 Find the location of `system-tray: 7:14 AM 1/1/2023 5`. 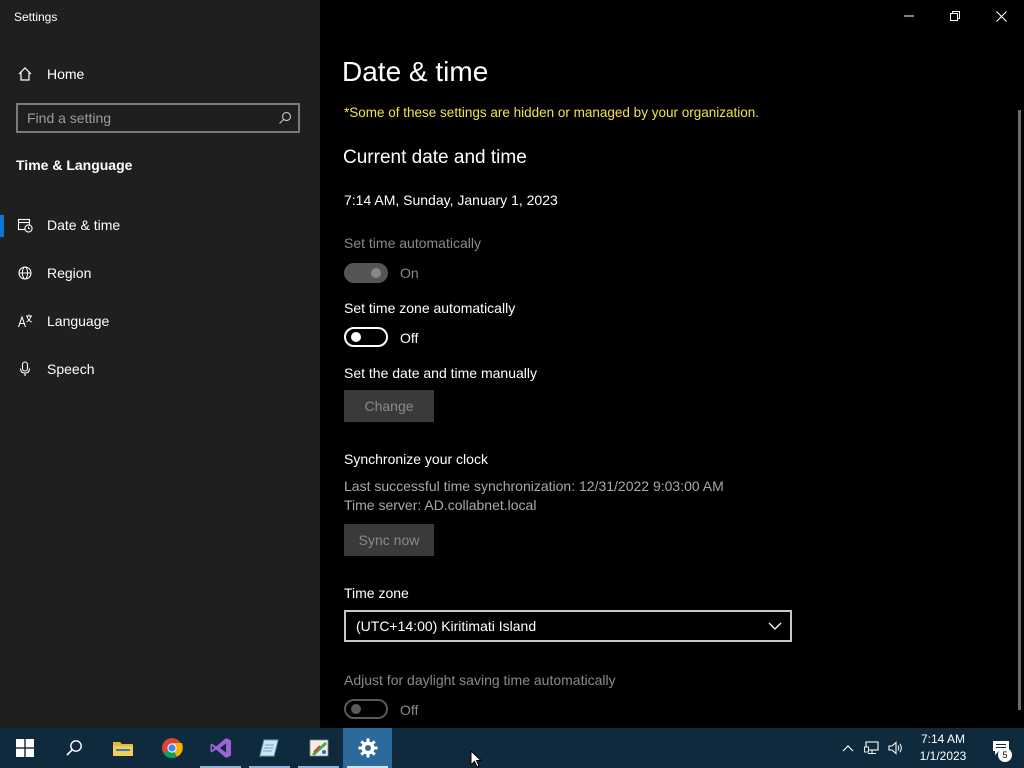

system-tray: 7:14 AM 1/1/2023 5 is located at coordinates (930, 748).